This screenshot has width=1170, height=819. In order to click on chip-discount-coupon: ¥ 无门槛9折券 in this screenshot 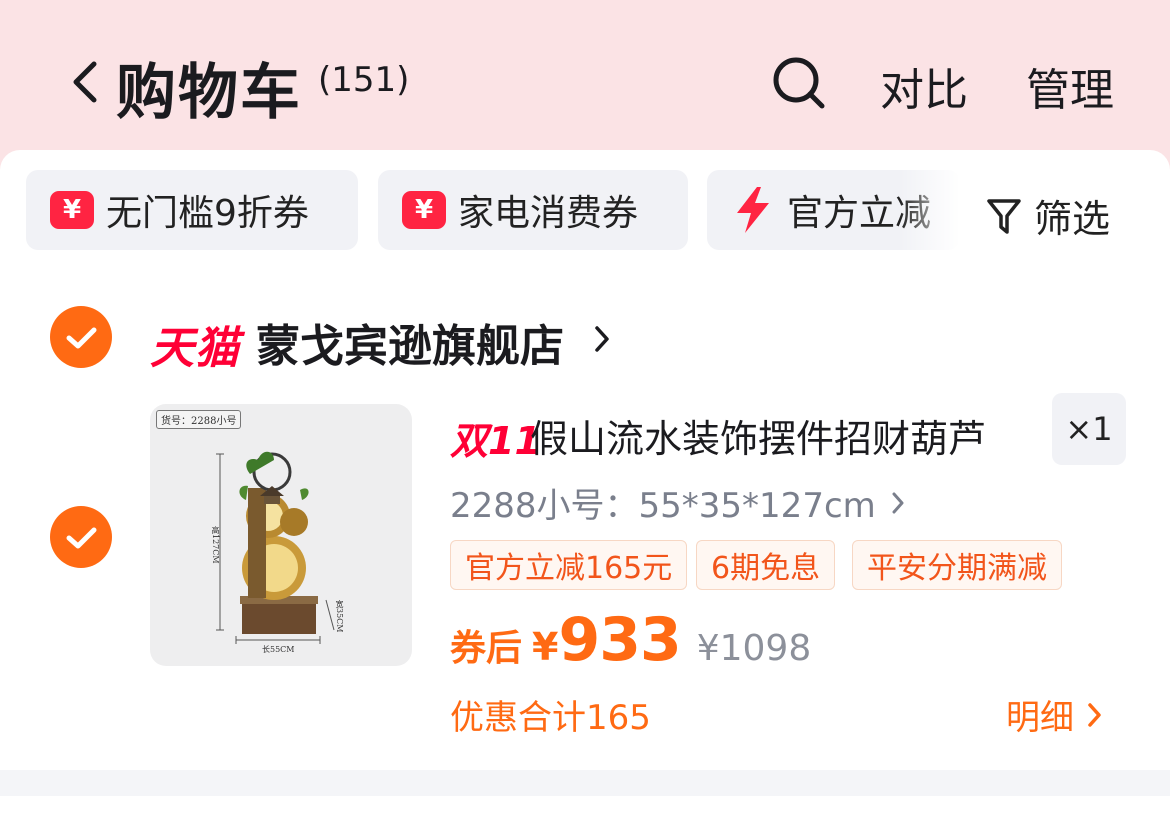, I will do `click(192, 210)`.